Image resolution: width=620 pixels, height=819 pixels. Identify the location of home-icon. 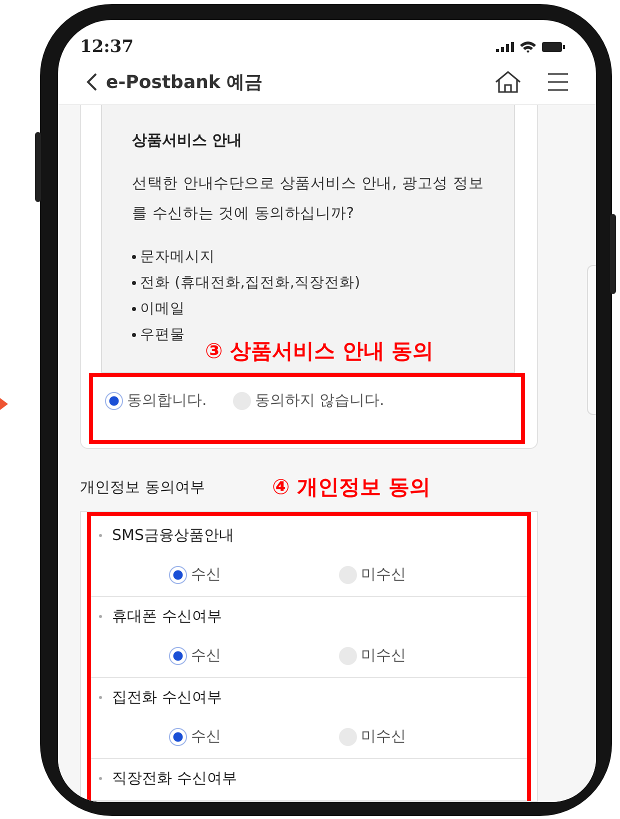
(508, 82).